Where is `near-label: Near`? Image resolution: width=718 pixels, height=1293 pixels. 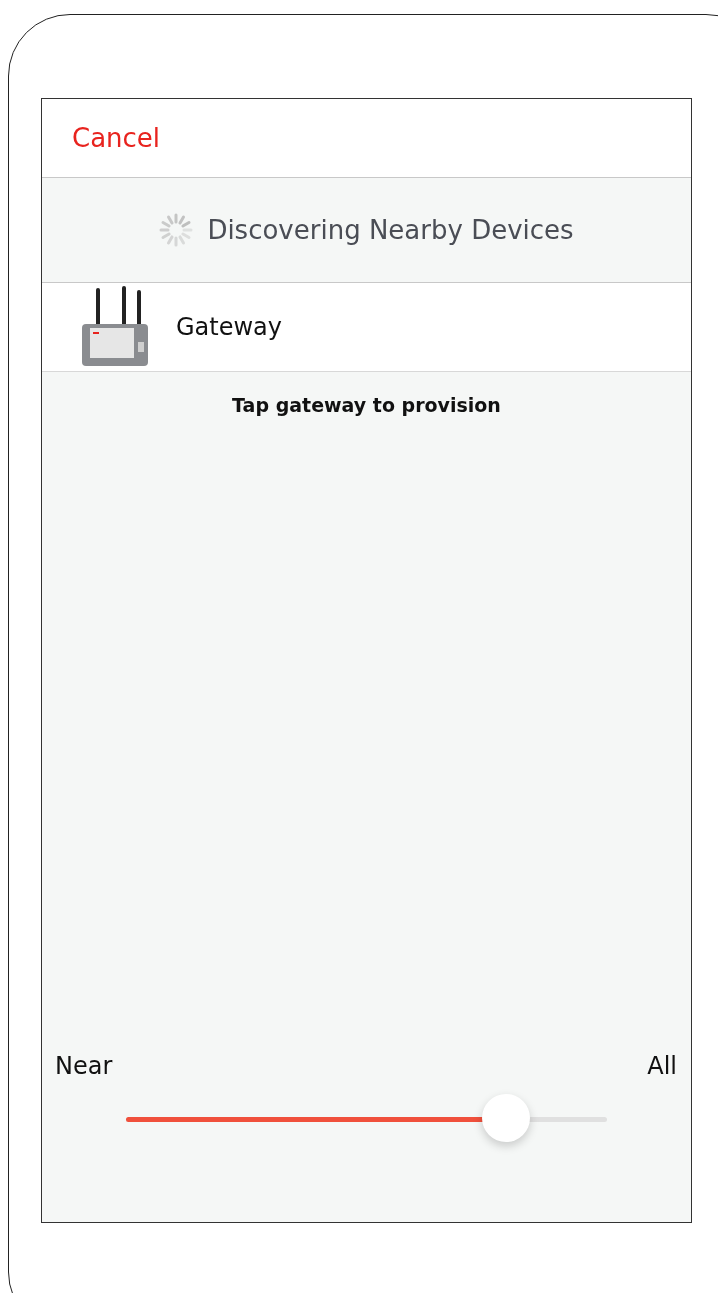 near-label: Near is located at coordinates (84, 1066).